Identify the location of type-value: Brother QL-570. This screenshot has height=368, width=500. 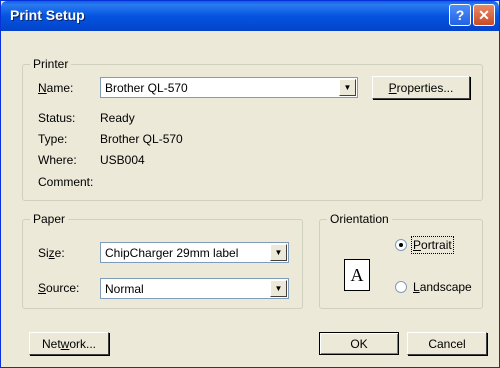
(141, 139).